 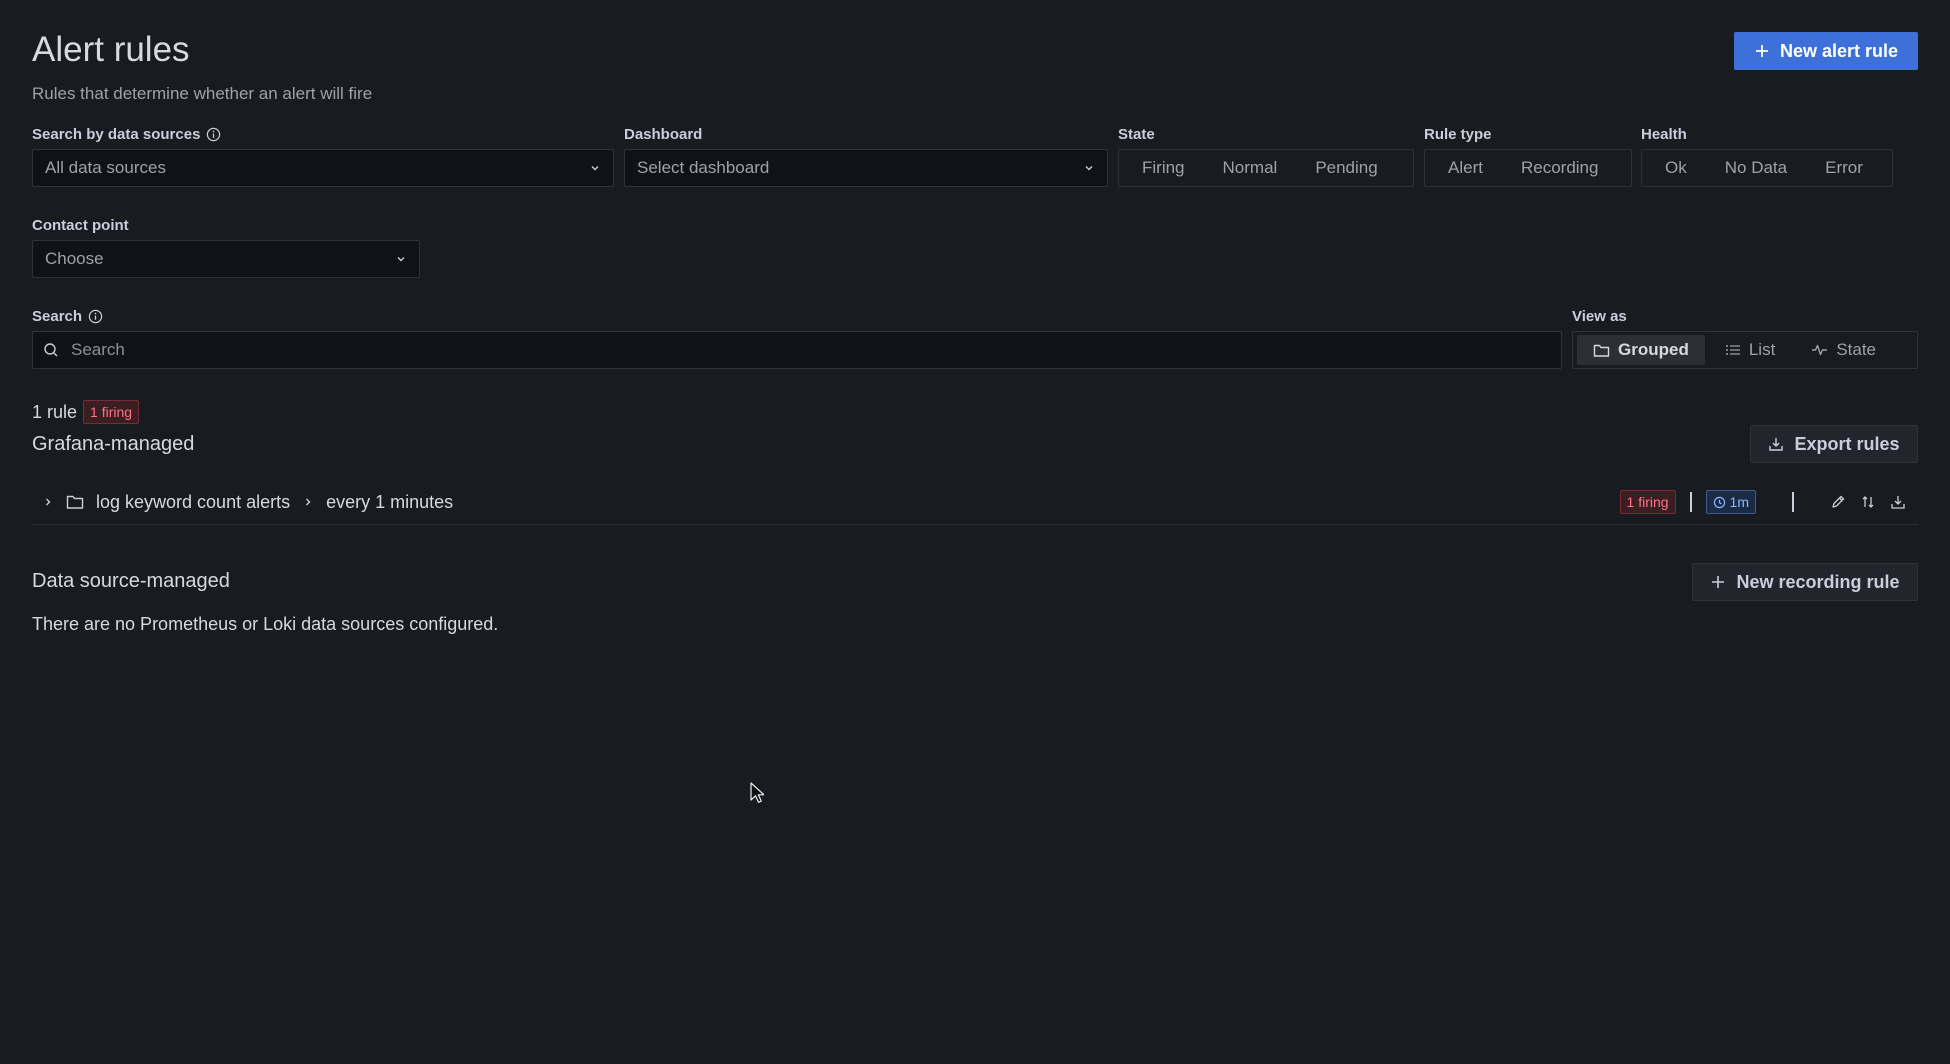 I want to click on health-radio-group: Ok No Data Error, so click(x=1767, y=168).